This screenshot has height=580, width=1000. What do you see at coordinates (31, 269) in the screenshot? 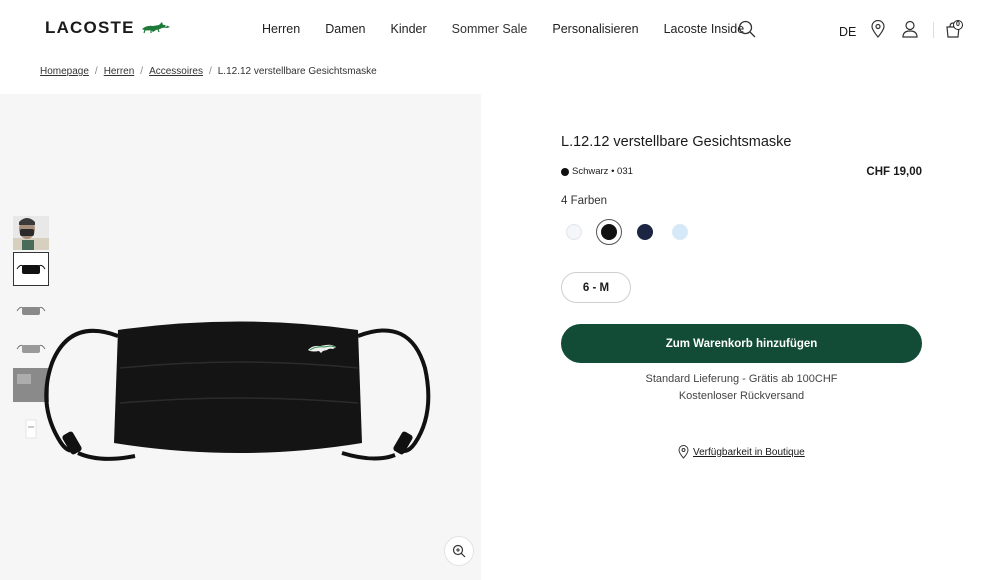
I see `thumbnail-black-mask` at bounding box center [31, 269].